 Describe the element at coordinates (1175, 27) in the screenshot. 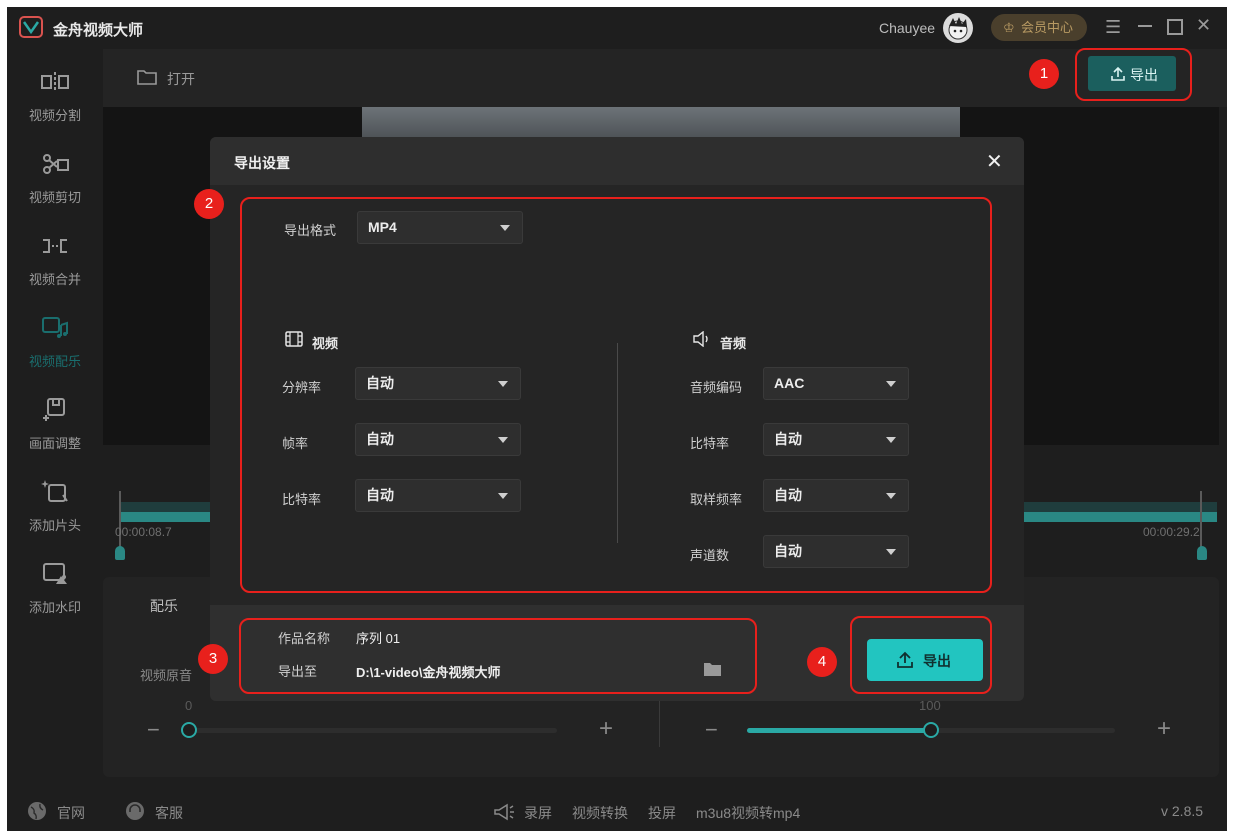

I see `maximize-icon` at that location.